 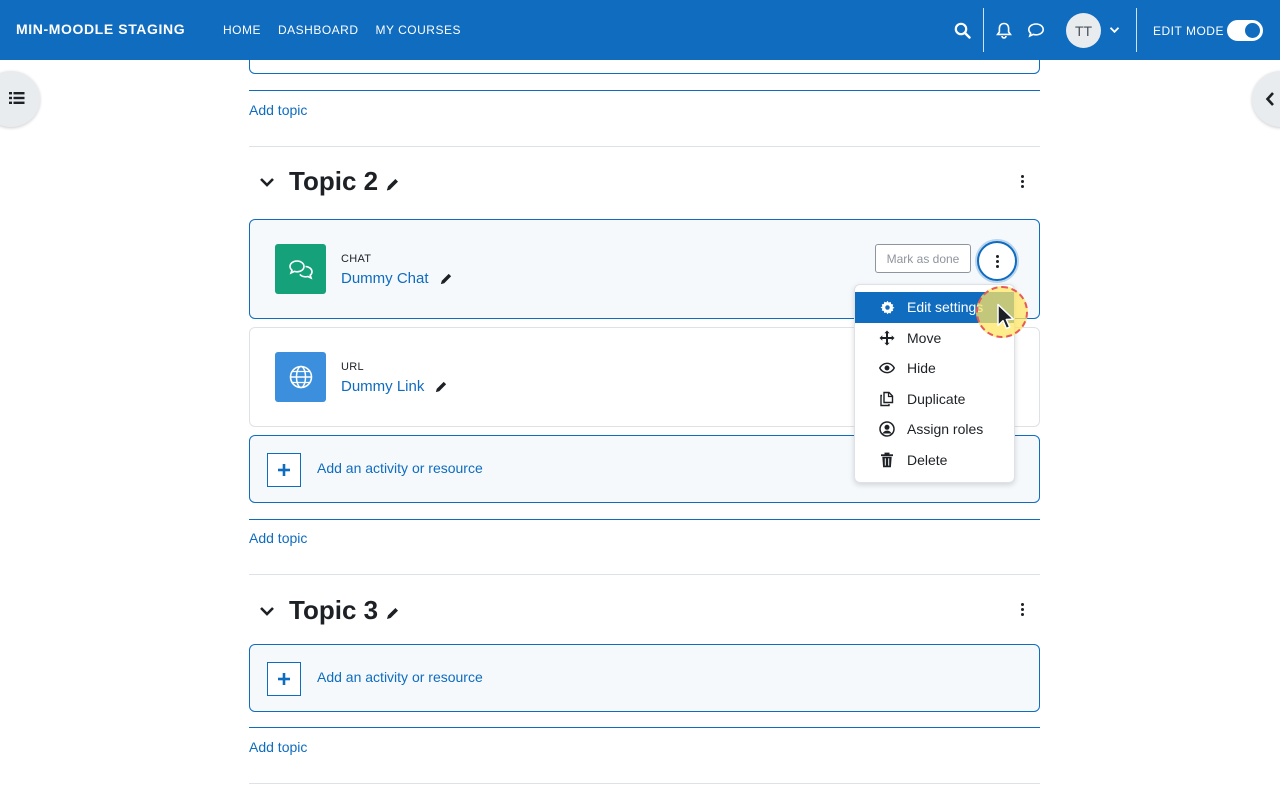 What do you see at coordinates (962, 30) in the screenshot?
I see `search-icon` at bounding box center [962, 30].